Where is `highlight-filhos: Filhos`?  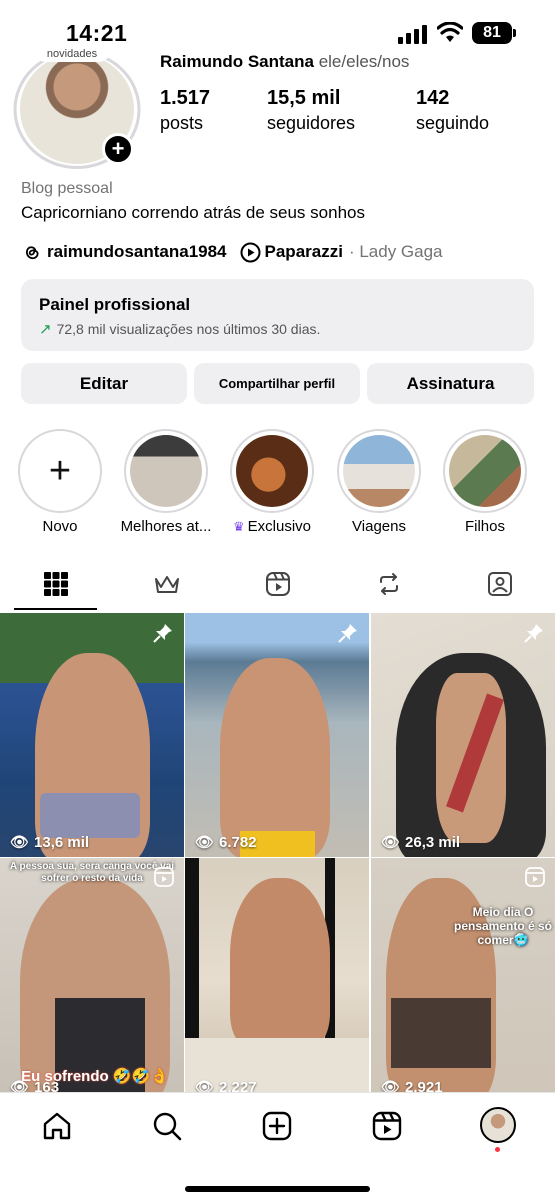
highlight-filhos: Filhos is located at coordinates (485, 482).